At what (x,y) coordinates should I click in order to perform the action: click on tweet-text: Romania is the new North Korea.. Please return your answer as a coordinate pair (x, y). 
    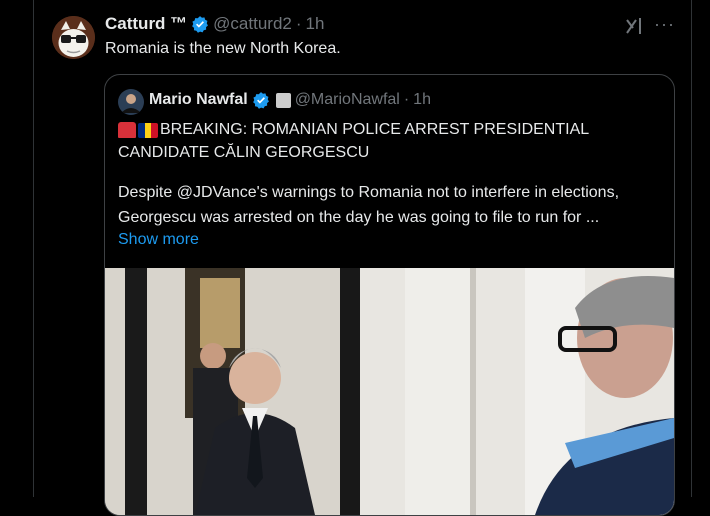
    Looking at the image, I should click on (223, 48).